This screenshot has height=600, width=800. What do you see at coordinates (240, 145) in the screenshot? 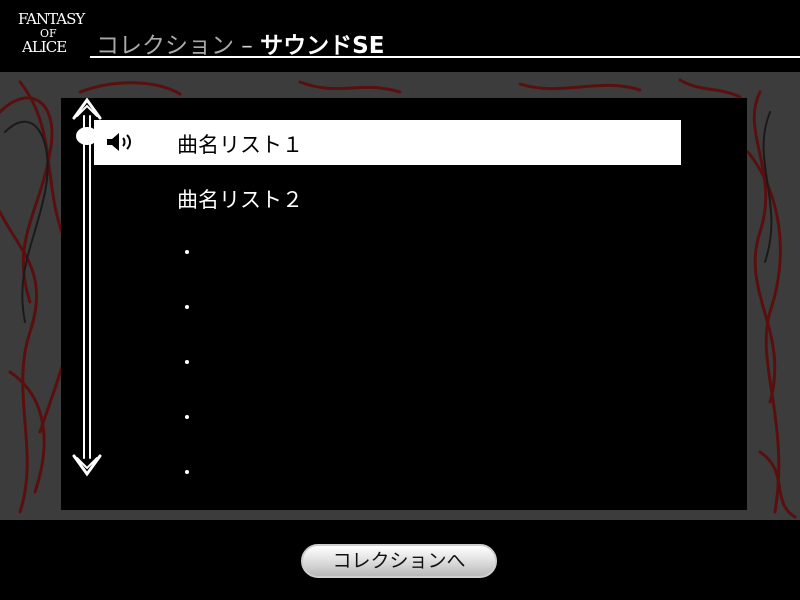
I see `list-item-label: 曲名リスト１` at bounding box center [240, 145].